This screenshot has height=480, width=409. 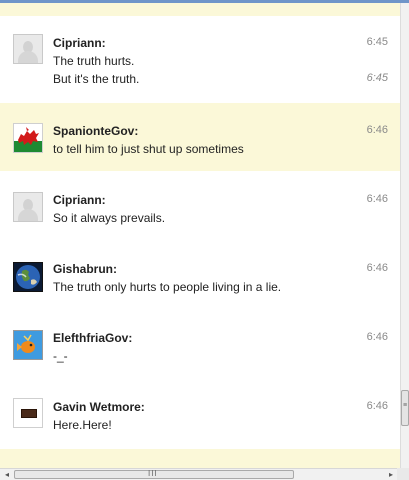 I want to click on brown-box-avatar-icon, so click(x=28, y=413).